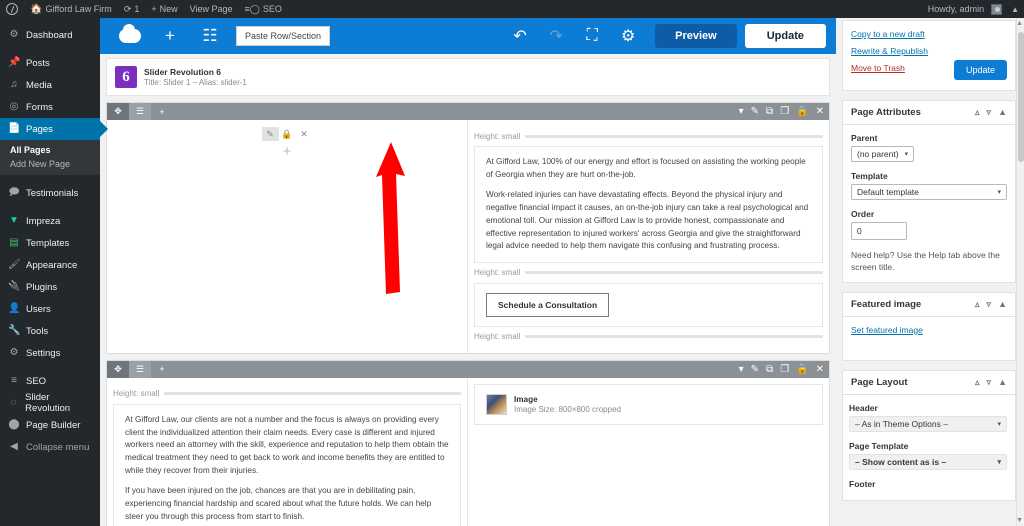 The height and width of the screenshot is (526, 1024). I want to click on sidebar-item-pages: Pages, so click(54, 129).